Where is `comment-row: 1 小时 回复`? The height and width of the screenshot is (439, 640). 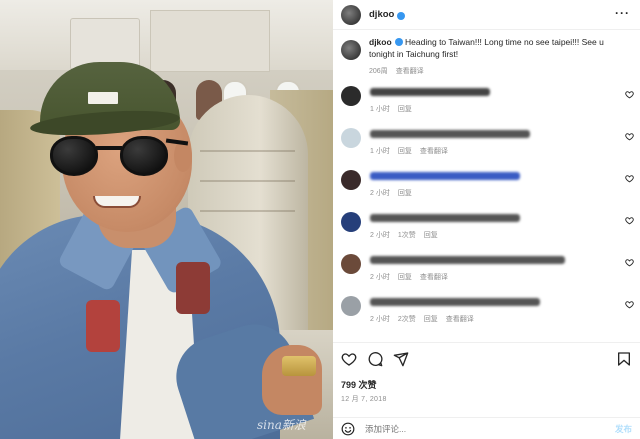
comment-row: 1 小时 回复 is located at coordinates (486, 105).